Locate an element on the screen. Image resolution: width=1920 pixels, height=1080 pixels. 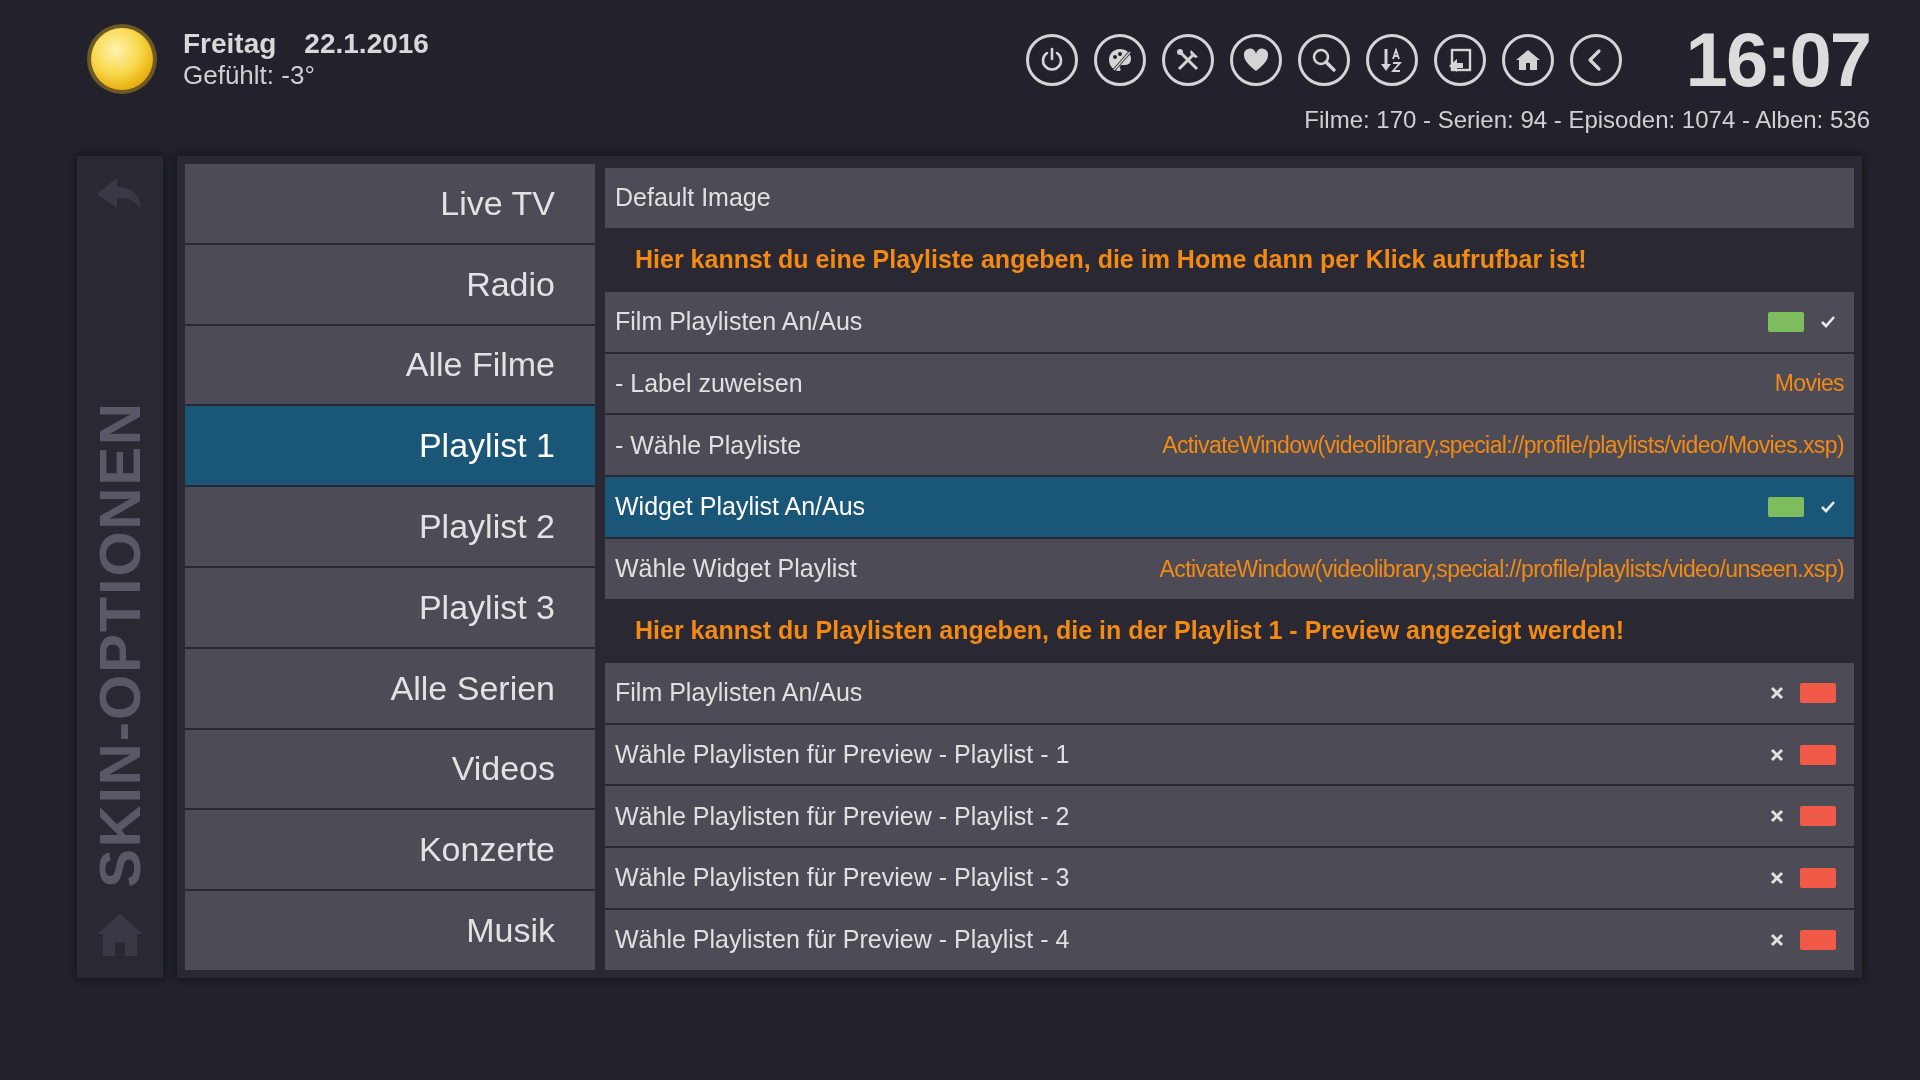
setting-label: Wähle Playlisten für Preview - Playlist - 4 is located at coordinates (842, 940).